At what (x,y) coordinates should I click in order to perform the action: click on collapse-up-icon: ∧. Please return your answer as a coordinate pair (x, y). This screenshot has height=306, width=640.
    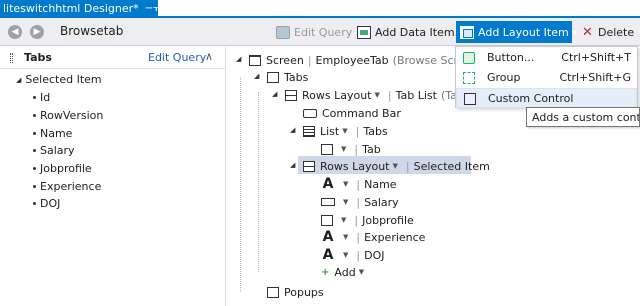
    Looking at the image, I should click on (209, 56).